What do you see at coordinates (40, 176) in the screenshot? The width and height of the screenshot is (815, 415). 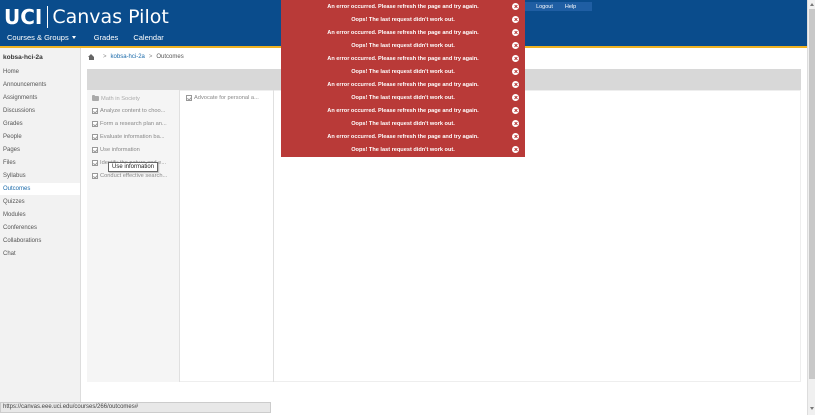 I see `sidebar-item-syllabus: Syllabus` at bounding box center [40, 176].